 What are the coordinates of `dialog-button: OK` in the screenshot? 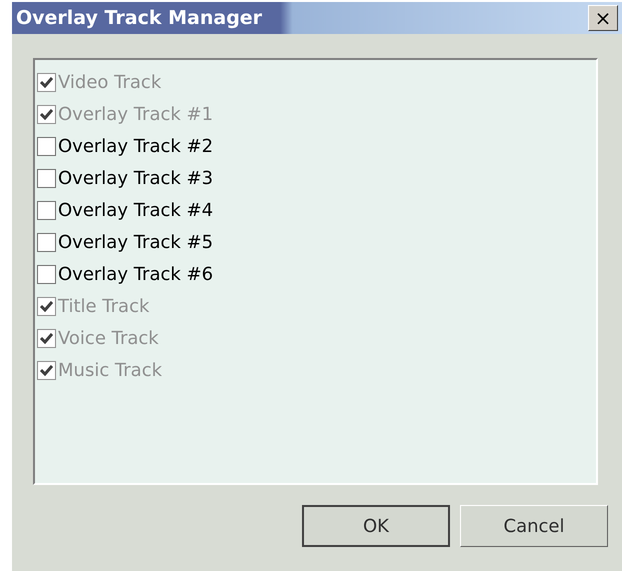 It's located at (376, 526).